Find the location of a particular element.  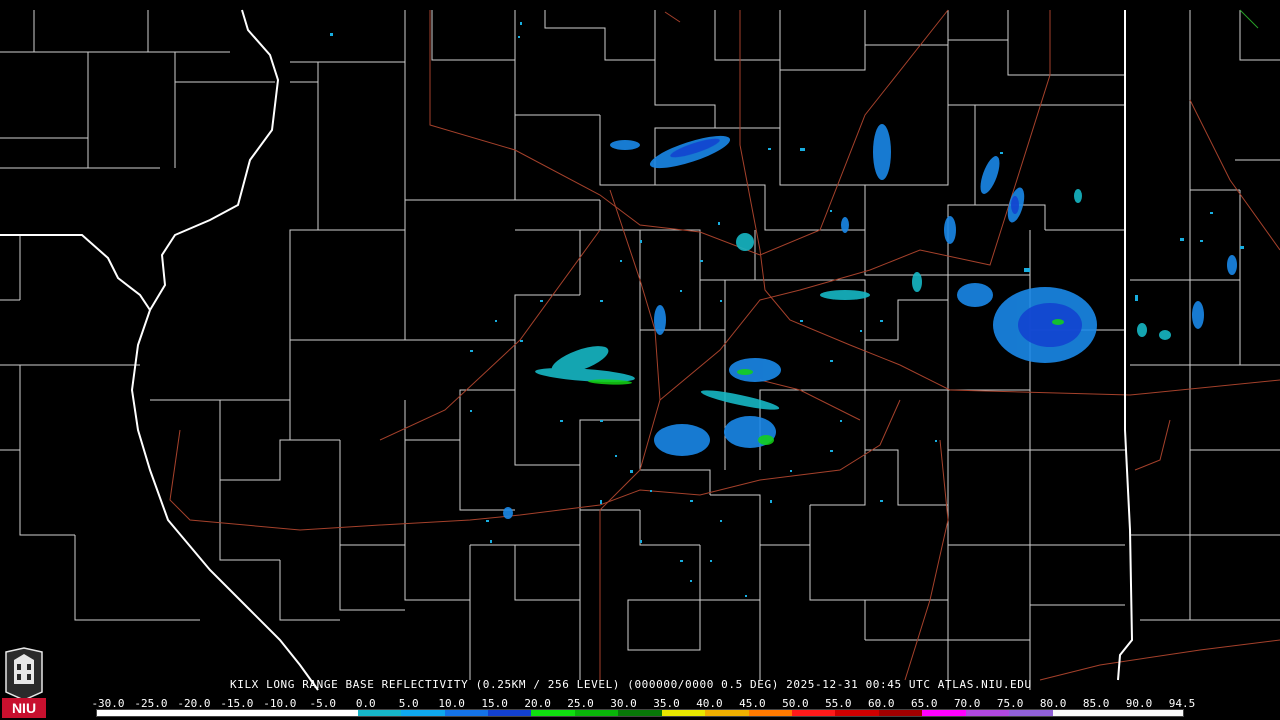

niu-logo-text: NIU is located at coordinates (24, 708).